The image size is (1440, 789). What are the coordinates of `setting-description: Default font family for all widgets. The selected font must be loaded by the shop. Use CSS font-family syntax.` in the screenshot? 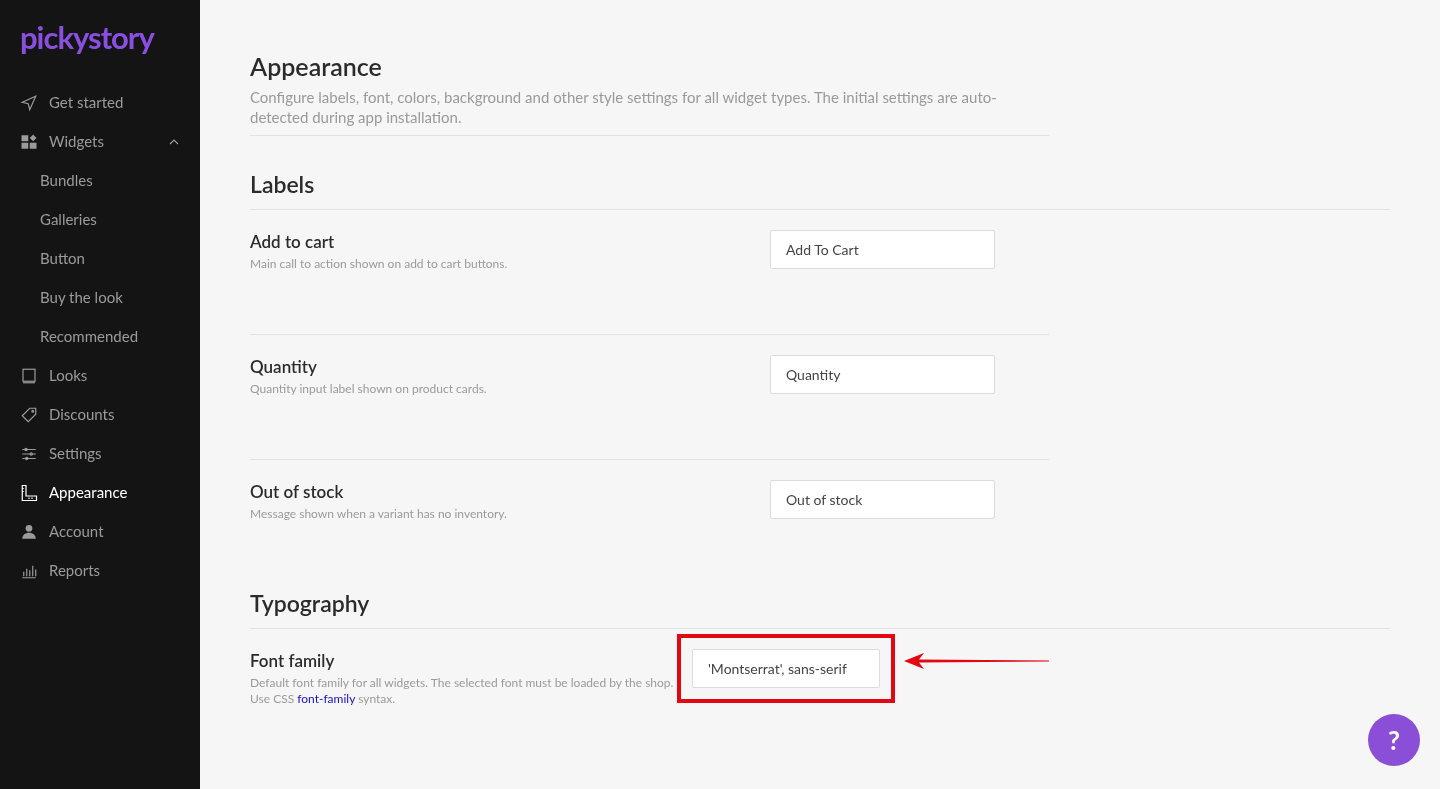 It's located at (462, 691).